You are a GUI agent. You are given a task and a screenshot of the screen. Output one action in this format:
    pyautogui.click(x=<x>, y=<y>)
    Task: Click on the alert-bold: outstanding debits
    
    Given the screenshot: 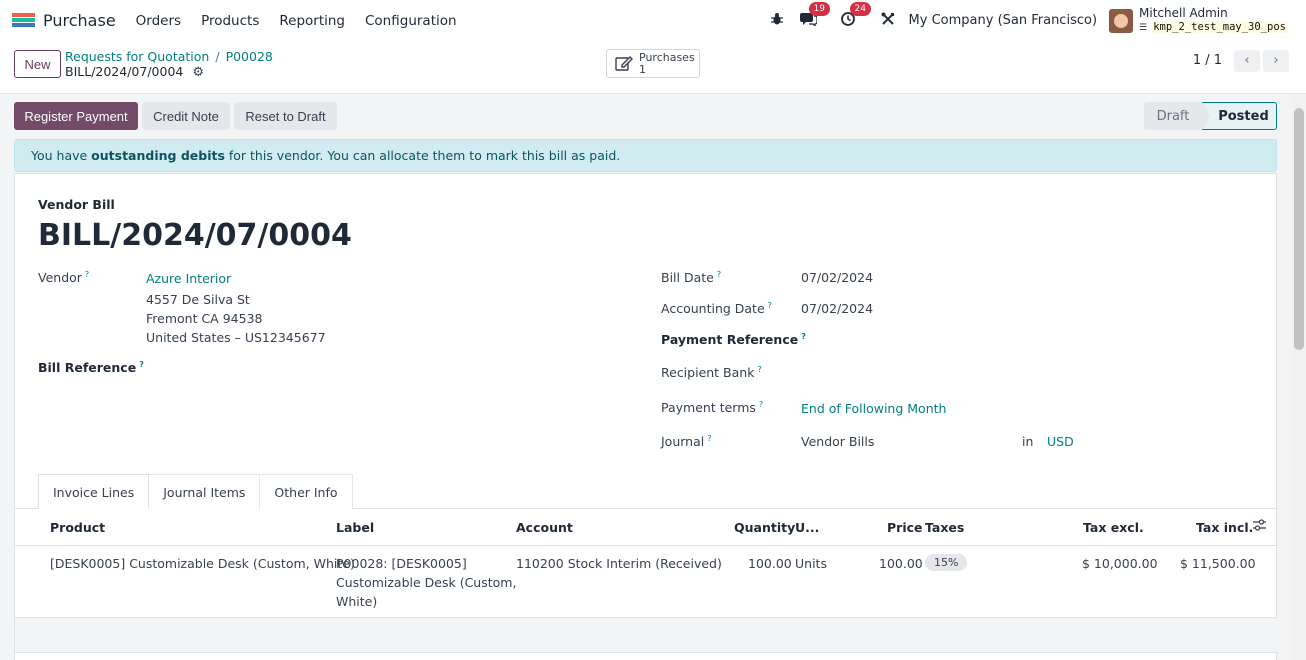 What is the action you would take?
    pyautogui.click(x=158, y=155)
    